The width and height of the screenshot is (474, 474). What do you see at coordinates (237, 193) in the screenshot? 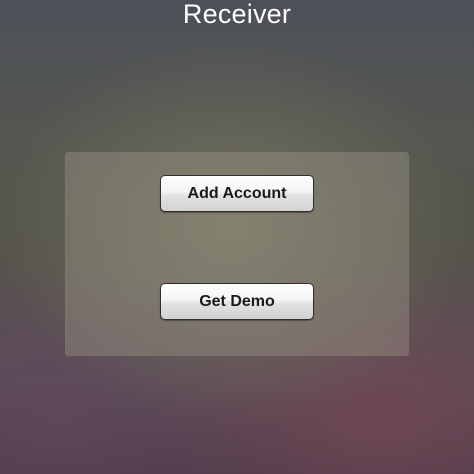
I see `add-account-button: Add Account` at bounding box center [237, 193].